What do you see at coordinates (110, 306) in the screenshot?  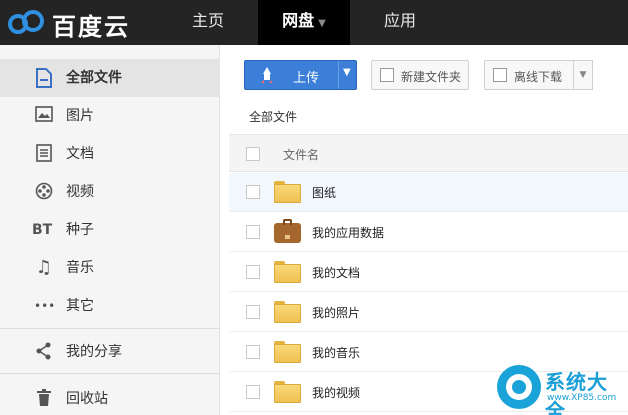 I see `sidebar-item-other: ••• 其它` at bounding box center [110, 306].